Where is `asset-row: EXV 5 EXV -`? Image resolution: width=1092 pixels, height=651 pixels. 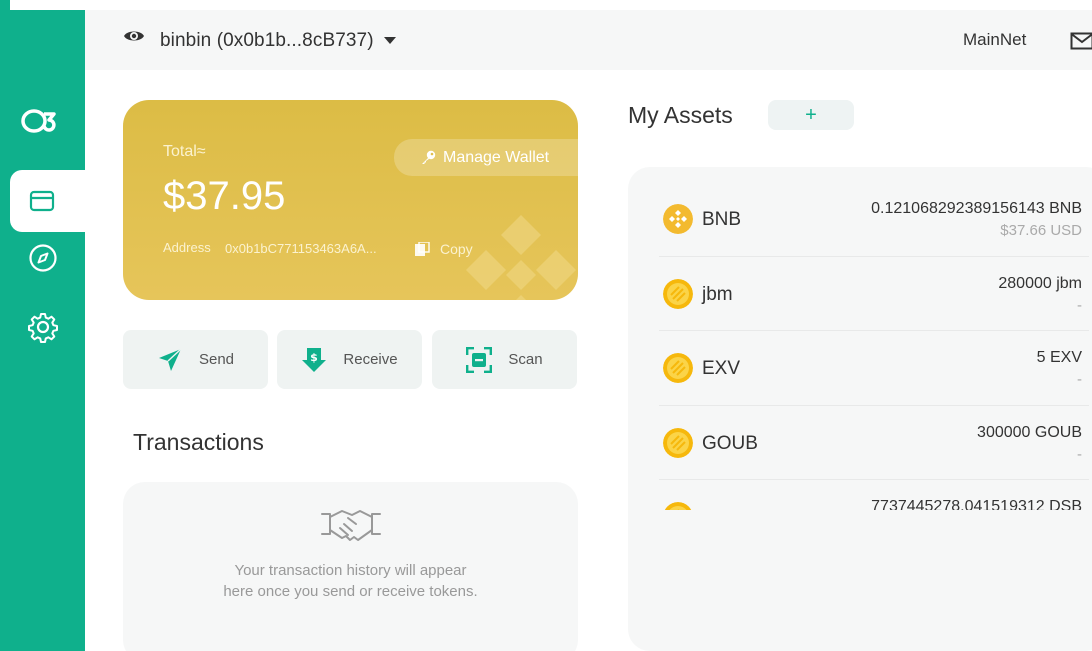 asset-row: EXV 5 EXV - is located at coordinates (874, 368).